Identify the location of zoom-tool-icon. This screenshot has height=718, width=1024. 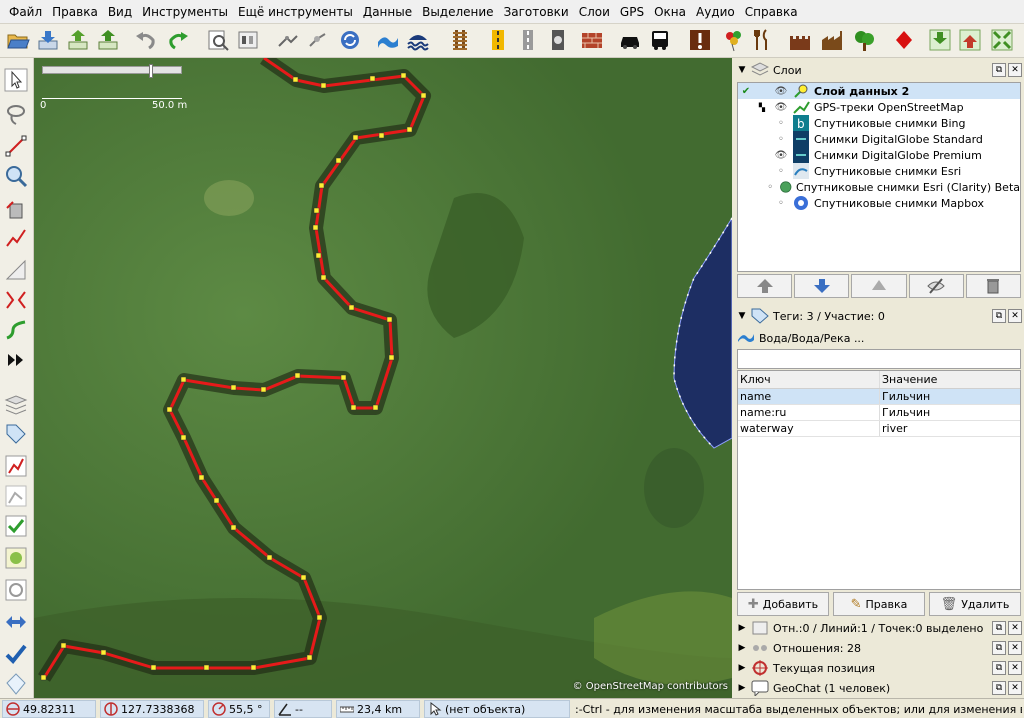
(16, 176).